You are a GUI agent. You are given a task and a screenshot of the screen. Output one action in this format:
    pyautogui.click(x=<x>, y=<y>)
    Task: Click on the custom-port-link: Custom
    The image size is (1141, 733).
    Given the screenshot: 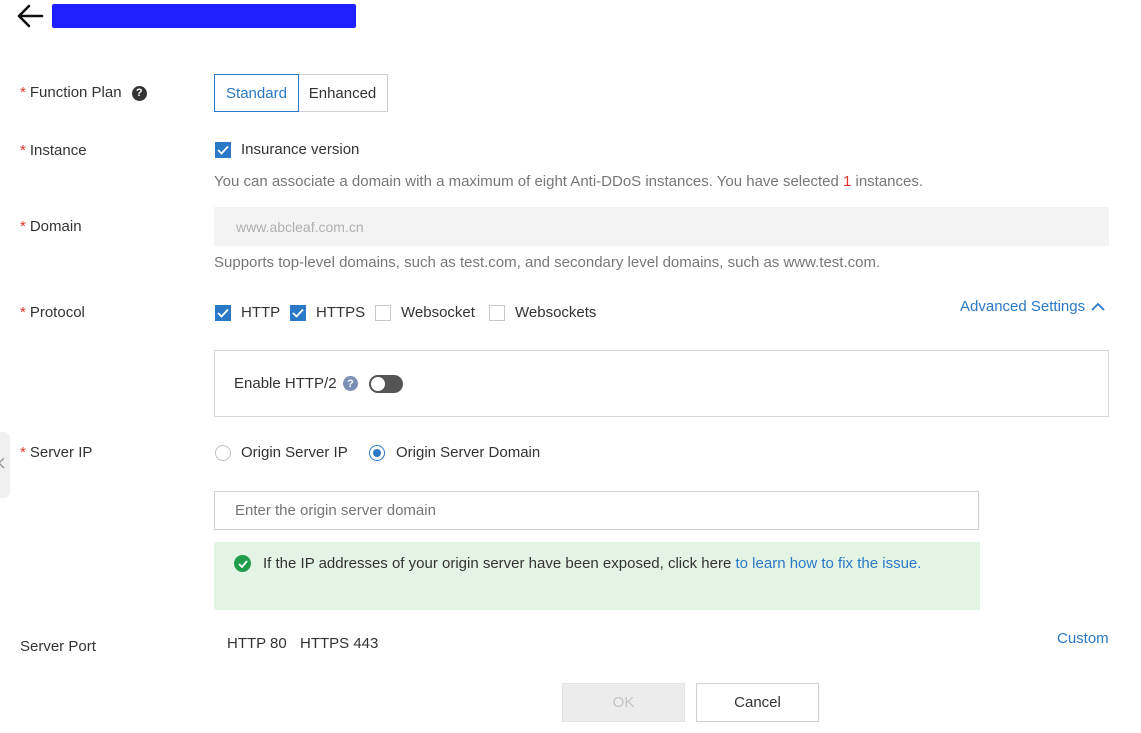 What is the action you would take?
    pyautogui.click(x=1083, y=638)
    